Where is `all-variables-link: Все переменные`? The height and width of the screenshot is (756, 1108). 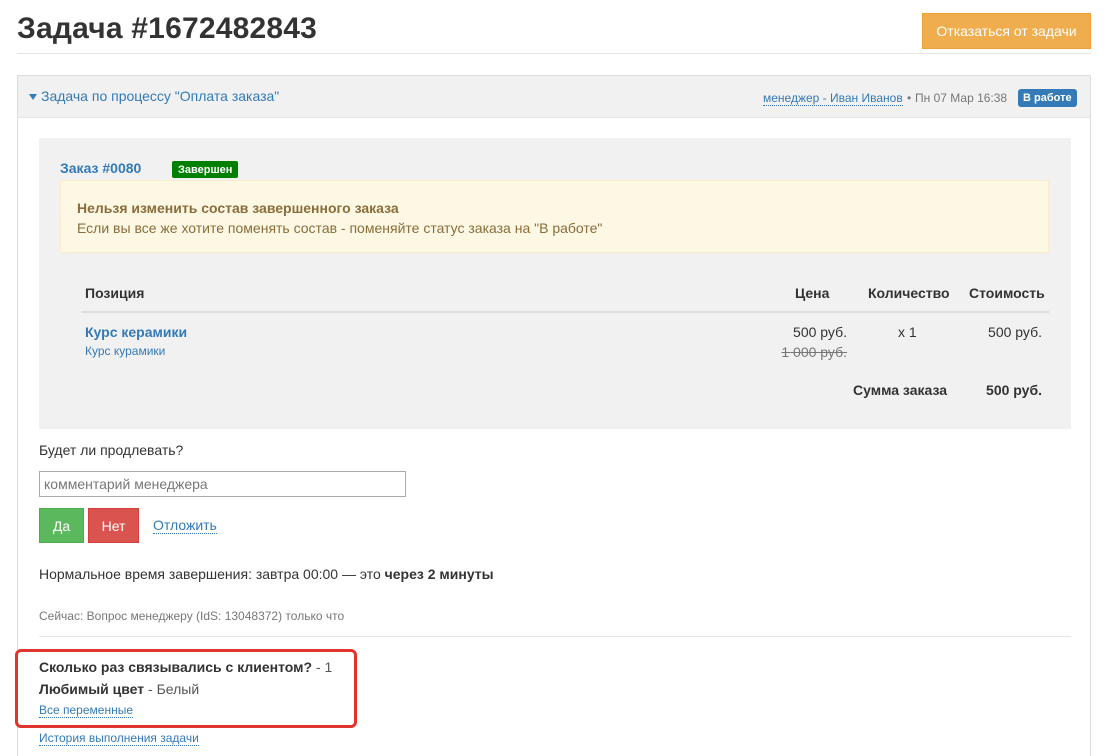
all-variables-link: Все переменные is located at coordinates (86, 710).